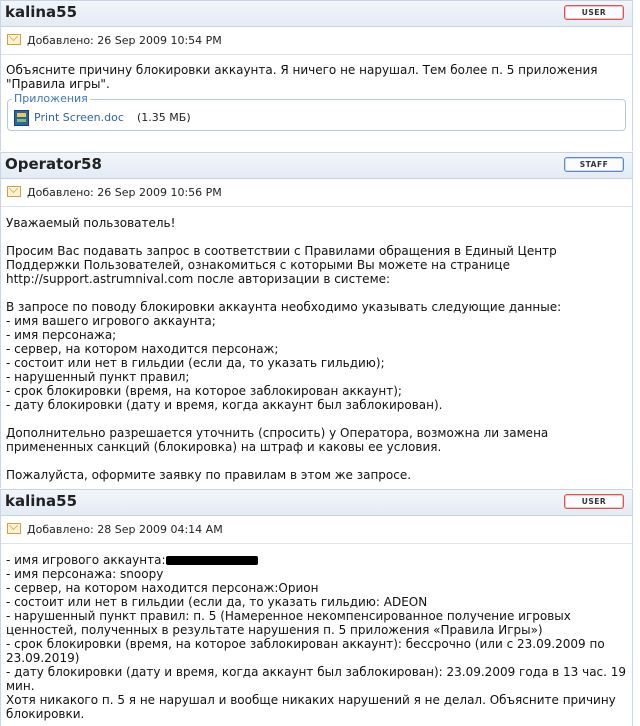  Describe the element at coordinates (86, 560) in the screenshot. I see `post-text: - имя игрового аккаунта:` at that location.